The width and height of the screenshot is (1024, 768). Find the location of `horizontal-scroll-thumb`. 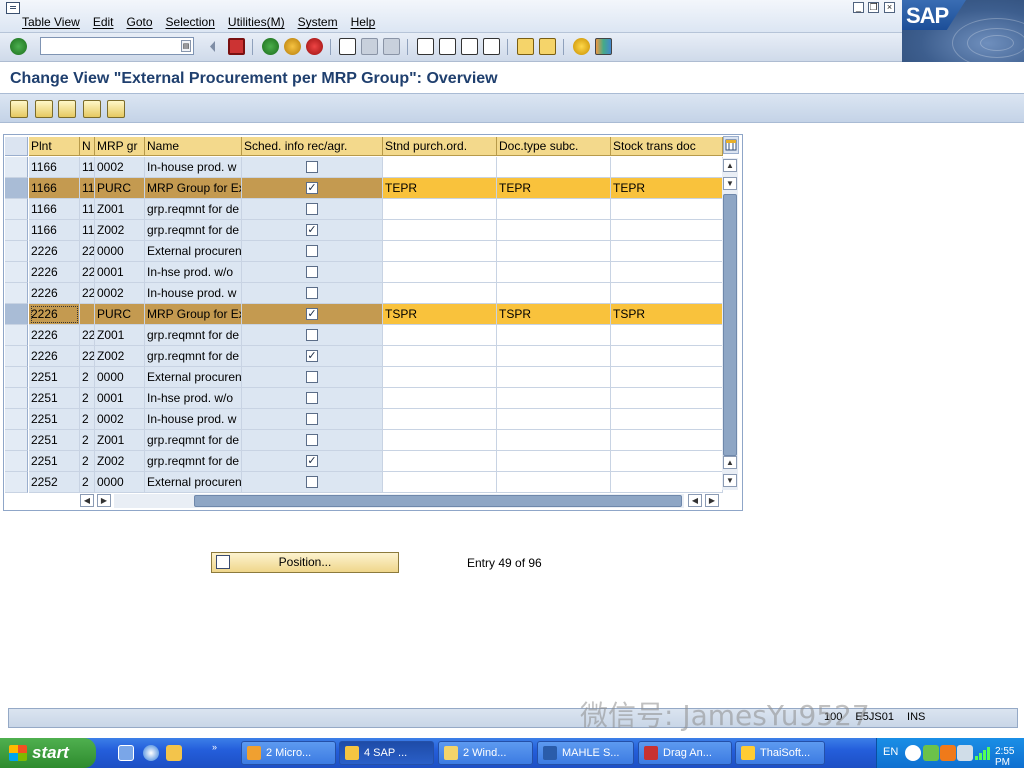

horizontal-scroll-thumb is located at coordinates (438, 501).